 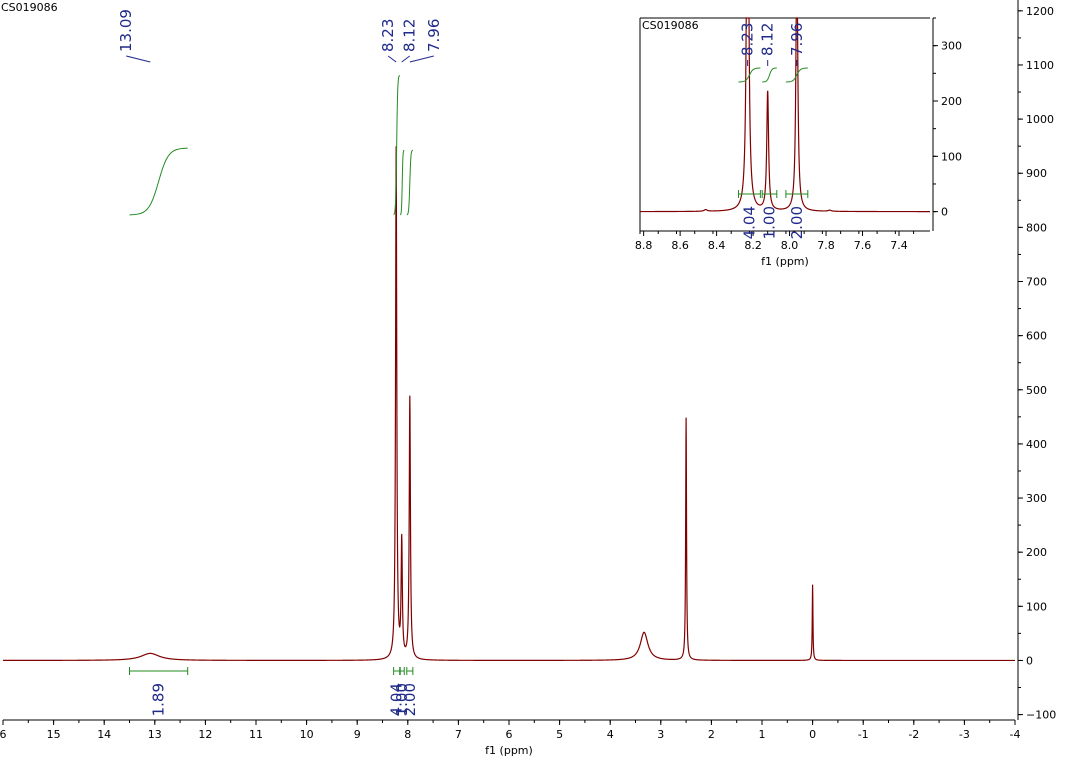 I want to click on x-tick-label: 13, so click(x=155, y=734).